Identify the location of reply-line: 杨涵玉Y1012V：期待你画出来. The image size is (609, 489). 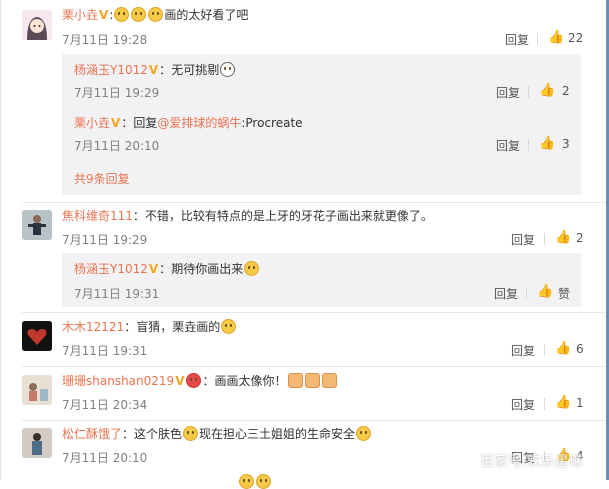
(167, 269).